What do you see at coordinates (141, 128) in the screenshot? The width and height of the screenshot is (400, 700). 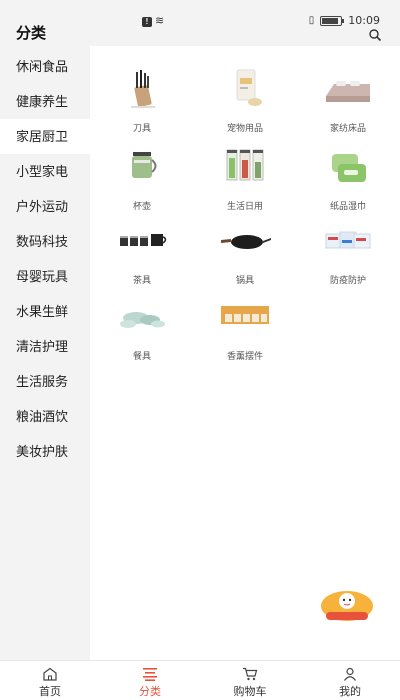 I see `category-label: 刀具` at bounding box center [141, 128].